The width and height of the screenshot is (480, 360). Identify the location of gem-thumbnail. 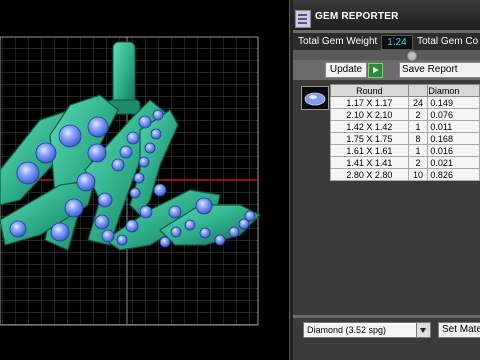
(315, 98).